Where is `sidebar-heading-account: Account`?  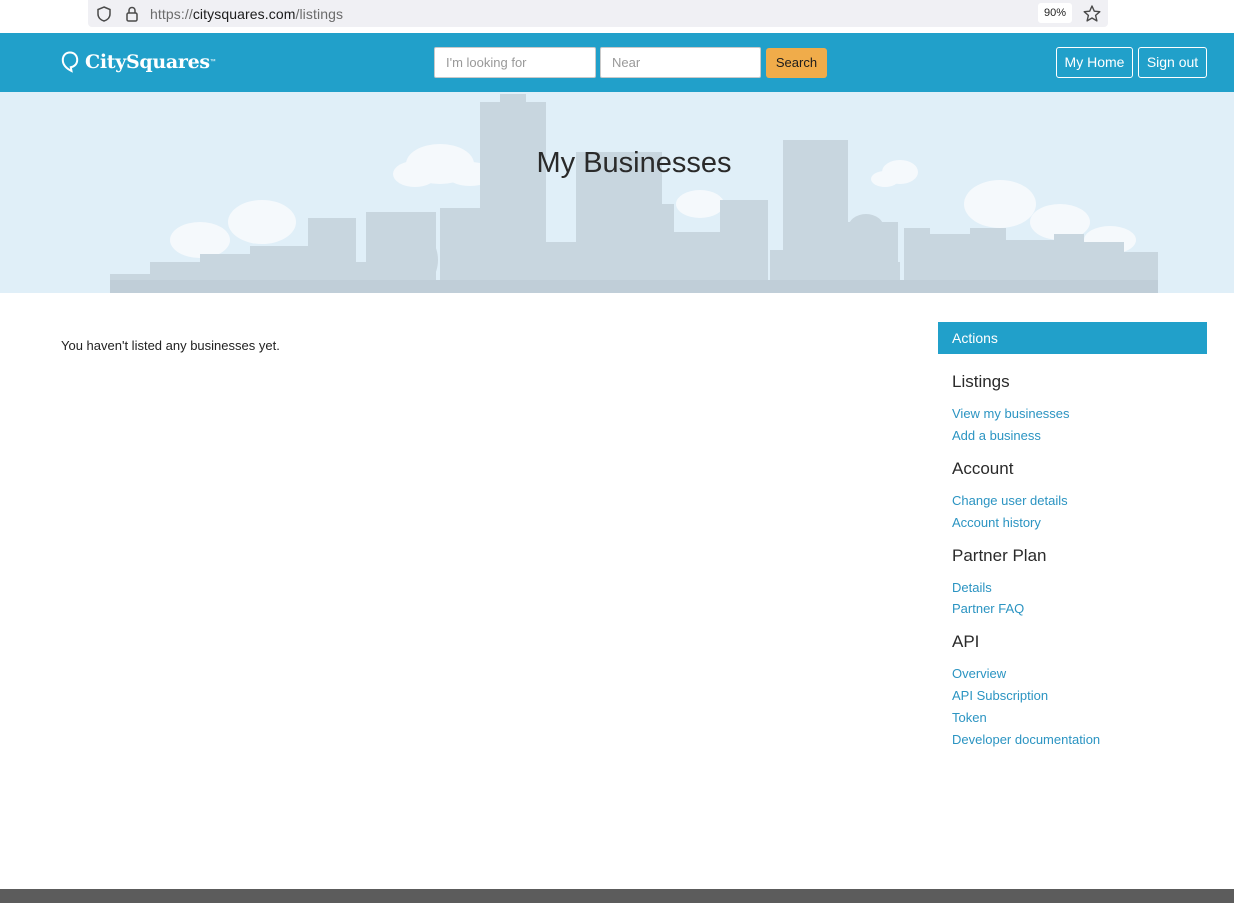 sidebar-heading-account: Account is located at coordinates (983, 468).